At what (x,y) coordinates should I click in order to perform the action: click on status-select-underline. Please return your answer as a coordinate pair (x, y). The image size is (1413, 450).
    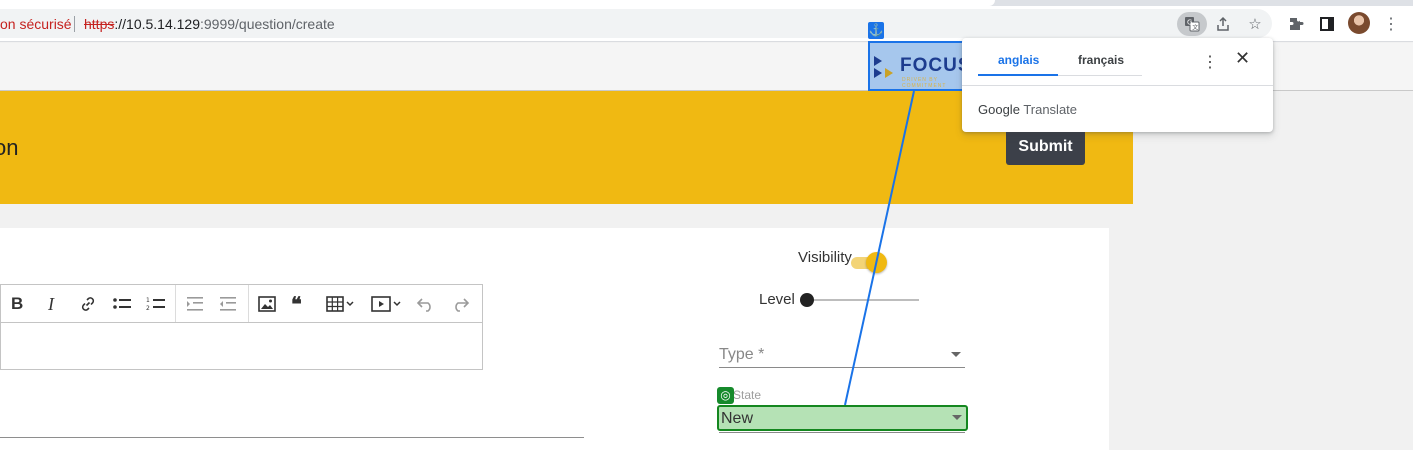
    Looking at the image, I should click on (842, 432).